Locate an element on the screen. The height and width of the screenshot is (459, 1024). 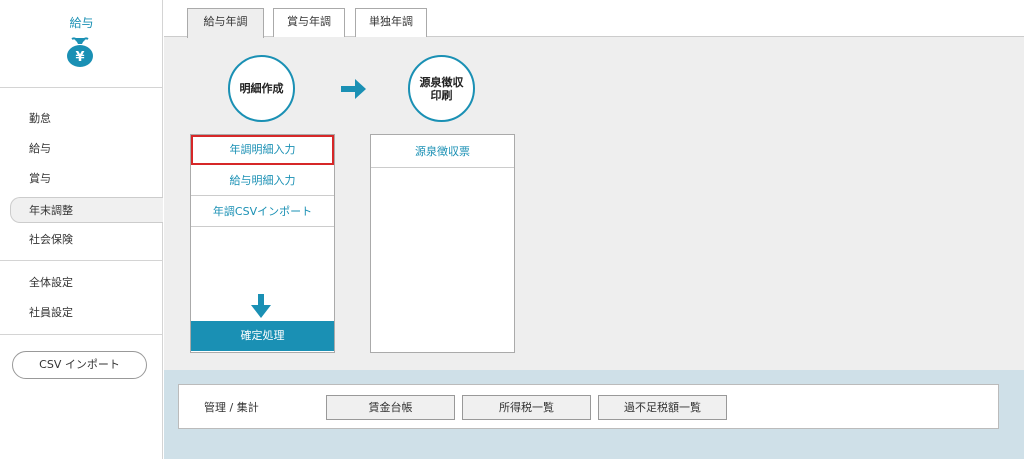
year-end-csv-import-link: 年調CSVインポート is located at coordinates (262, 212).